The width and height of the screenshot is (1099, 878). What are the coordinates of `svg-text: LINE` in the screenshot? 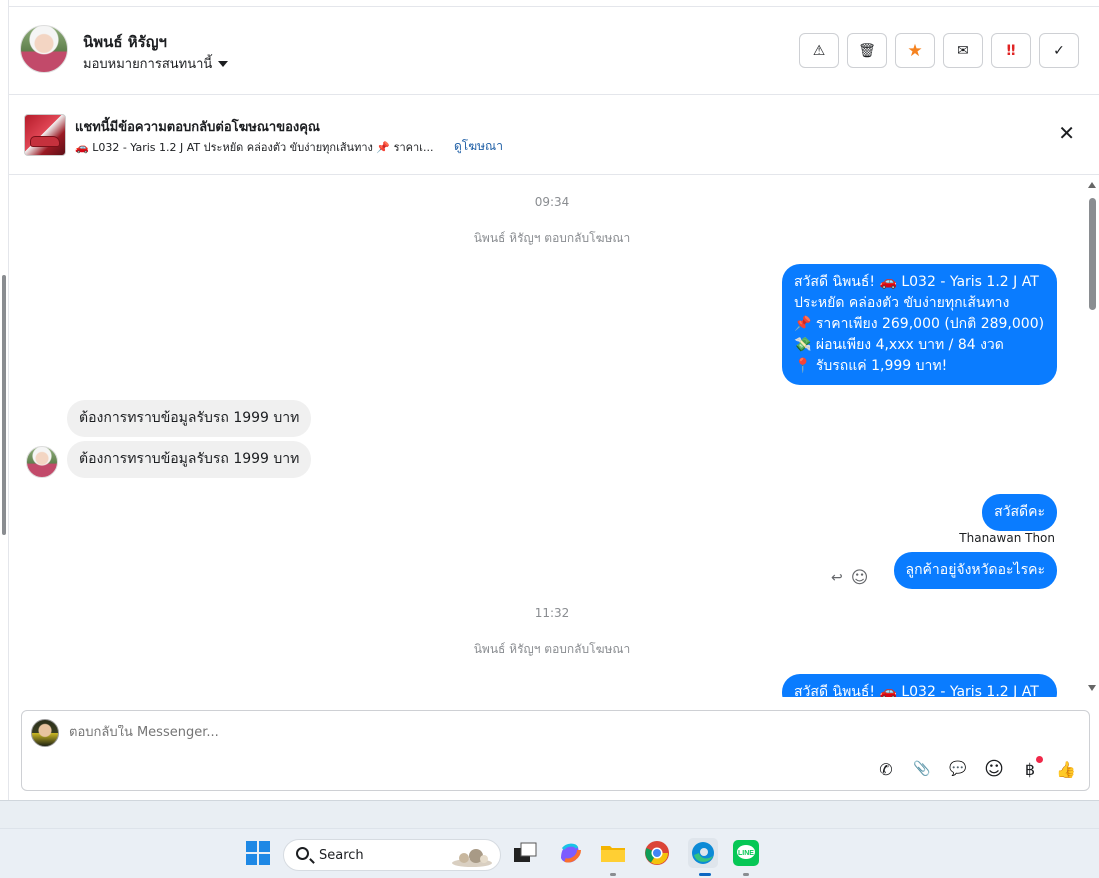 It's located at (746, 853).